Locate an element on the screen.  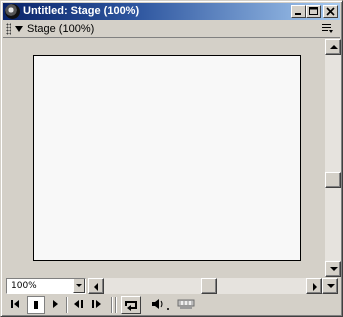
loop-button is located at coordinates (131, 305).